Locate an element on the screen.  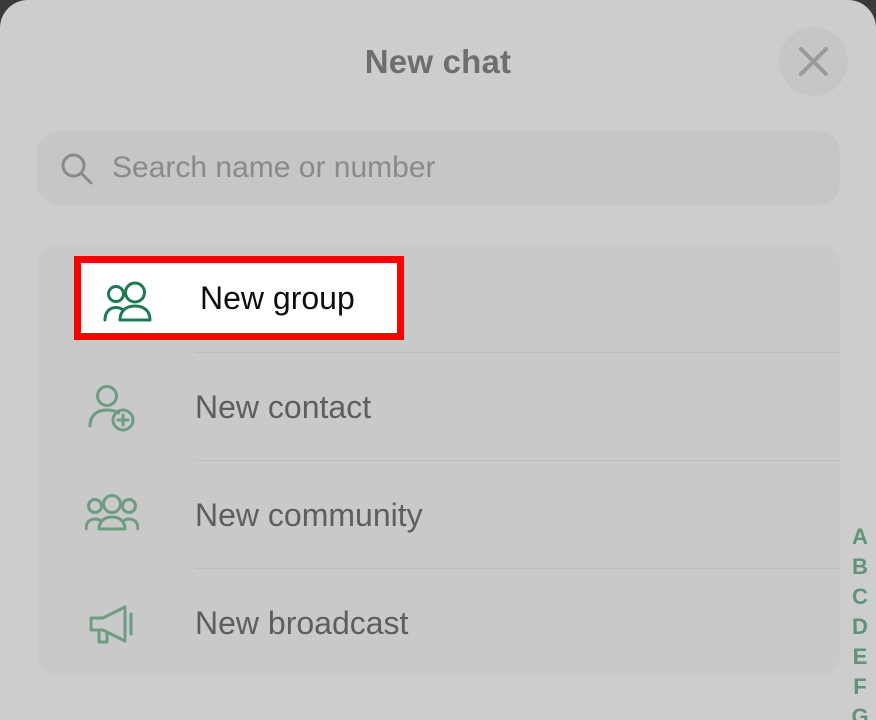
alphabet-index-scrubber: A B C D E F G is located at coordinates (860, 621).